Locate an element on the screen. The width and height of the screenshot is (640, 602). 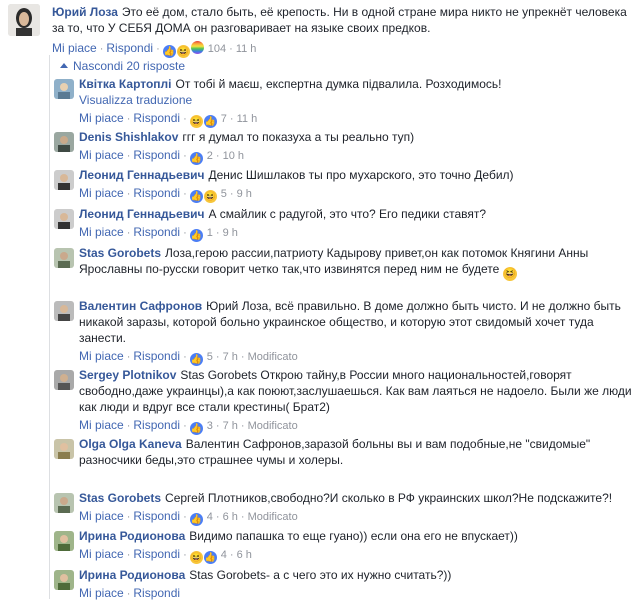
reply-meta: Mi piace · Rispondi · 👍 😆 5 · 9 h is located at coordinates (165, 194).